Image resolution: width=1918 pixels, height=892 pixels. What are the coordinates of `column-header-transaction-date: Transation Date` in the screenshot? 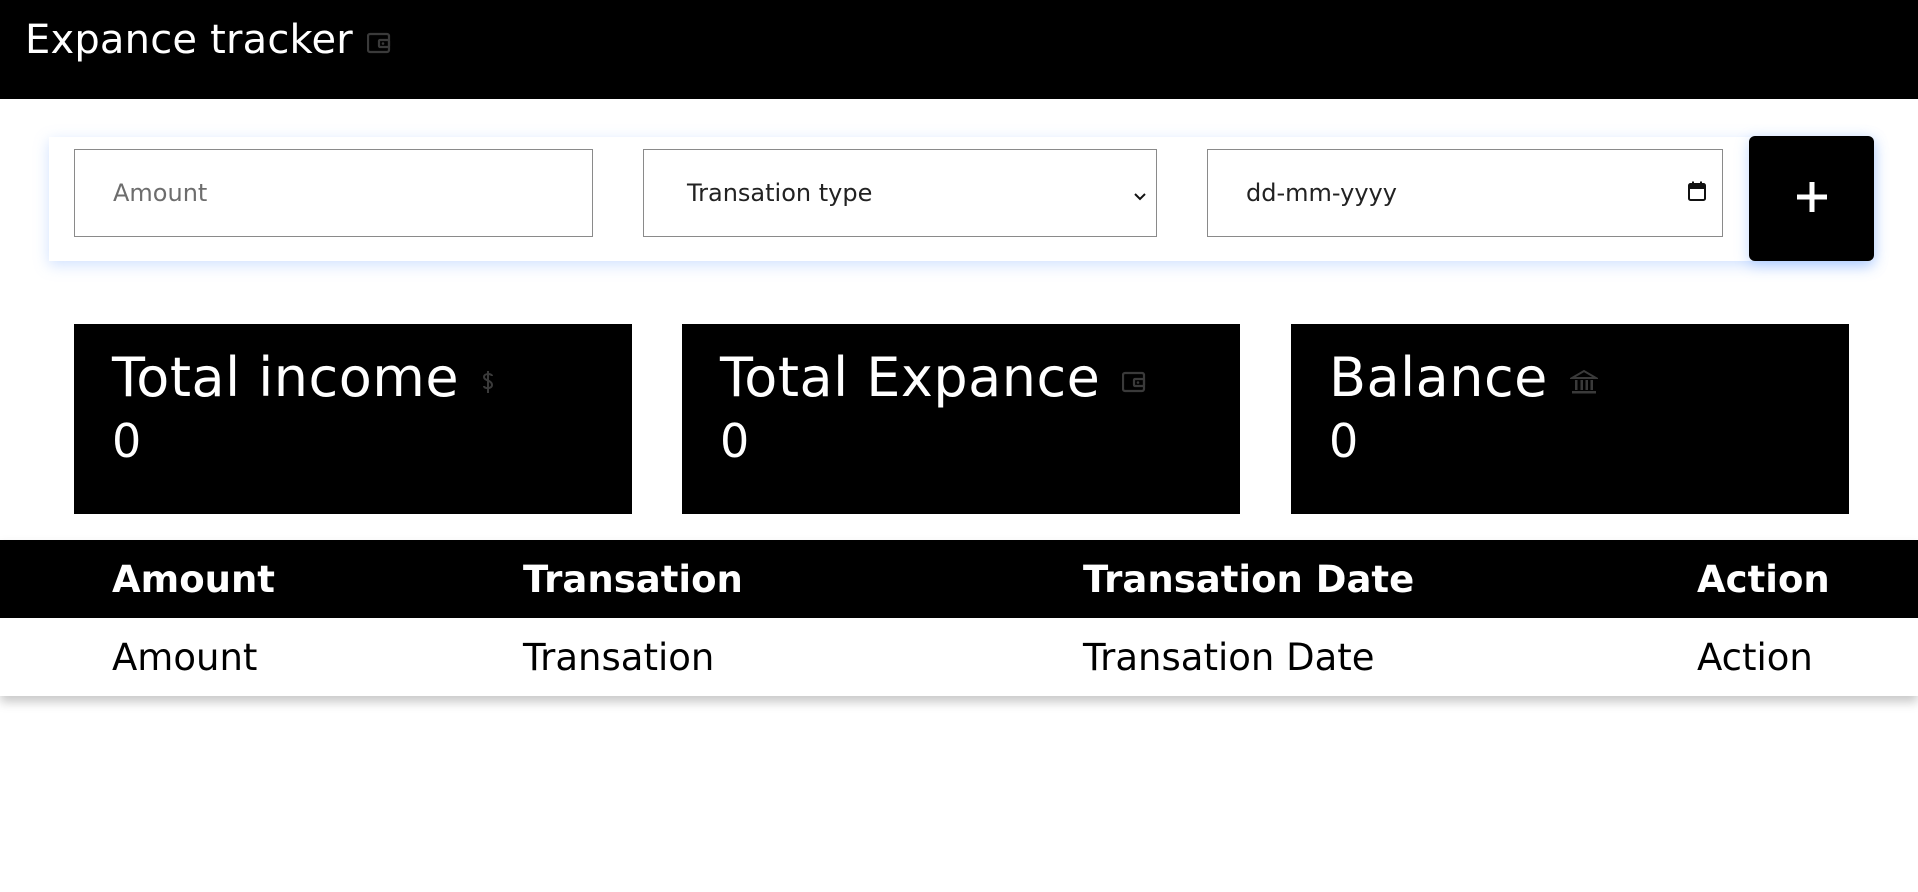 It's located at (1249, 579).